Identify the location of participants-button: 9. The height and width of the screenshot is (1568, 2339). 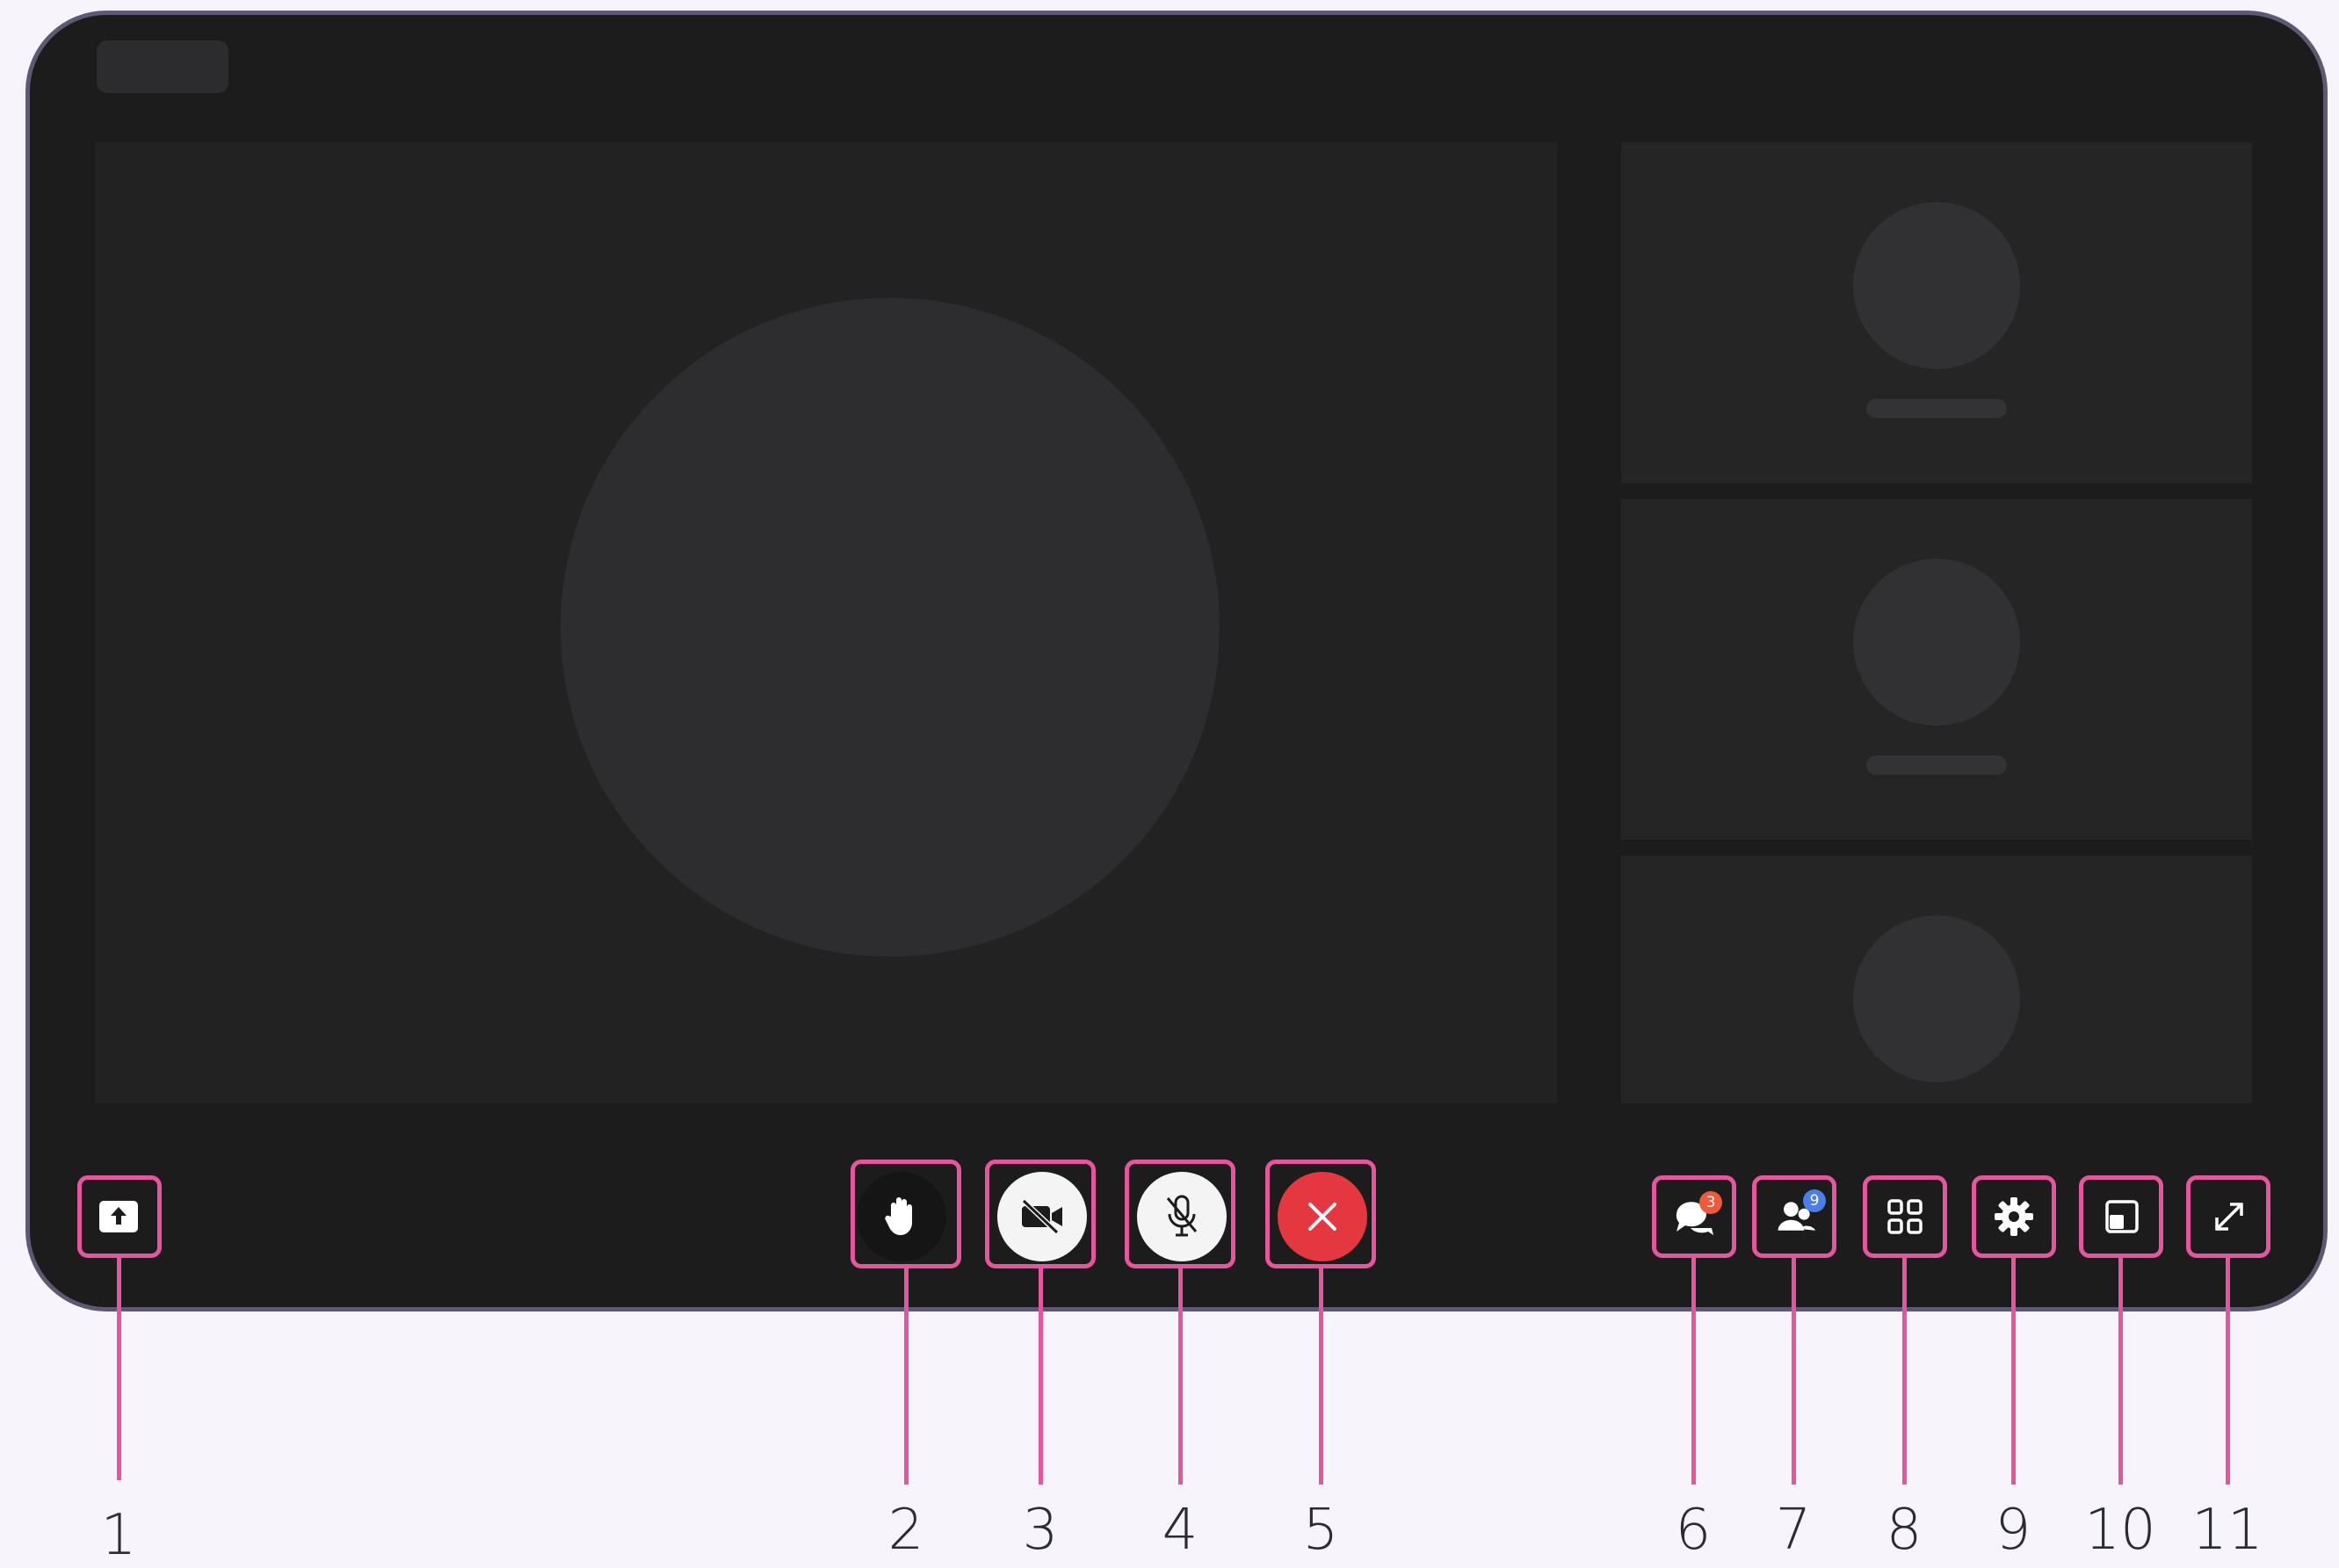
(1799, 1214).